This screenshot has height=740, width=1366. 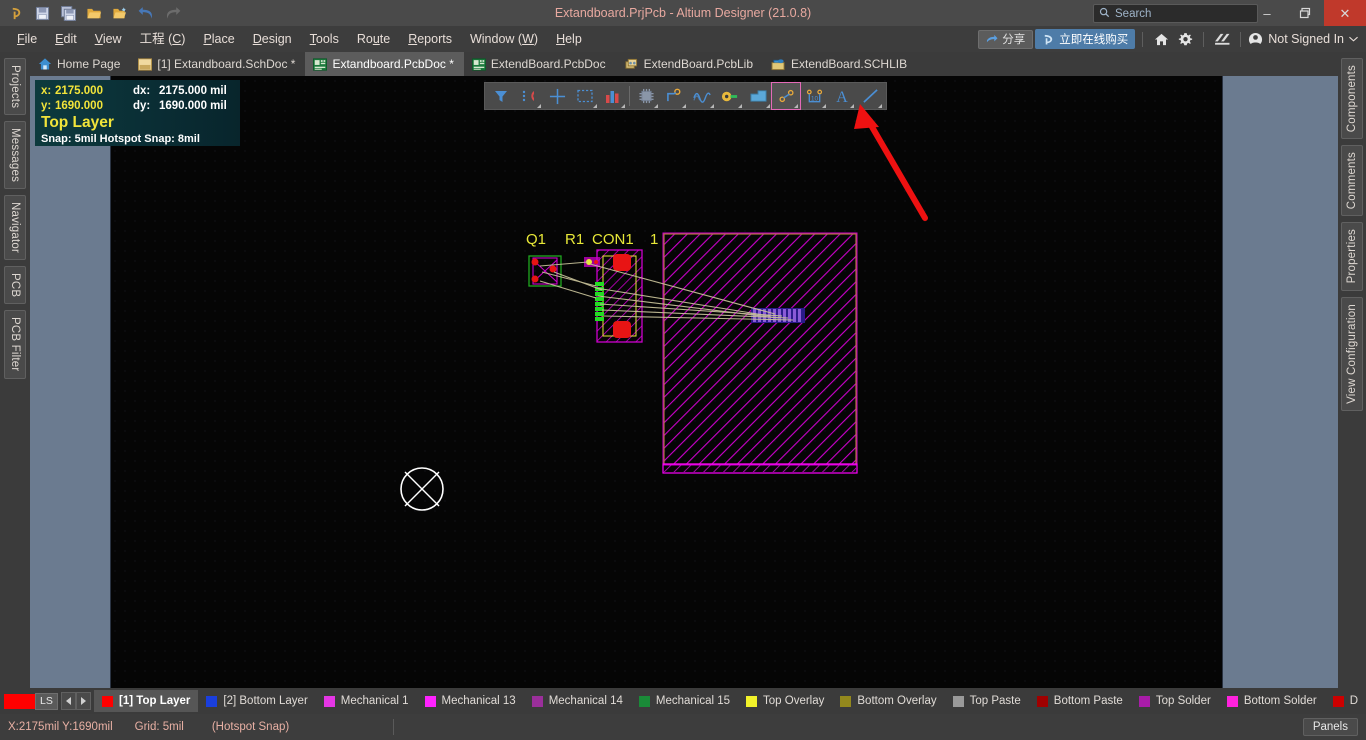 I want to click on menu-reports: Reports, so click(x=430, y=39).